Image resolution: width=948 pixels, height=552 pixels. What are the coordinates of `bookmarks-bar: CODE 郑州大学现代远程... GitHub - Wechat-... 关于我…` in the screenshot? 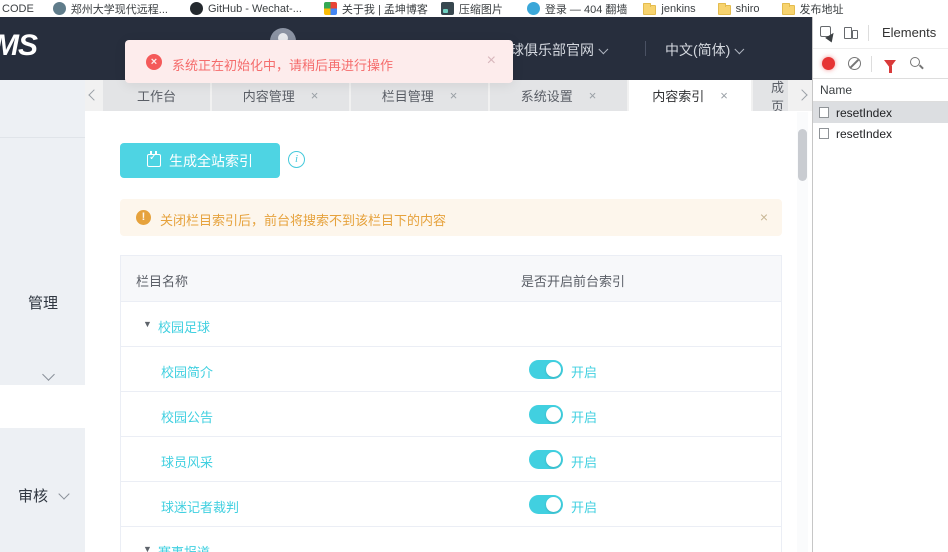 It's located at (474, 8).